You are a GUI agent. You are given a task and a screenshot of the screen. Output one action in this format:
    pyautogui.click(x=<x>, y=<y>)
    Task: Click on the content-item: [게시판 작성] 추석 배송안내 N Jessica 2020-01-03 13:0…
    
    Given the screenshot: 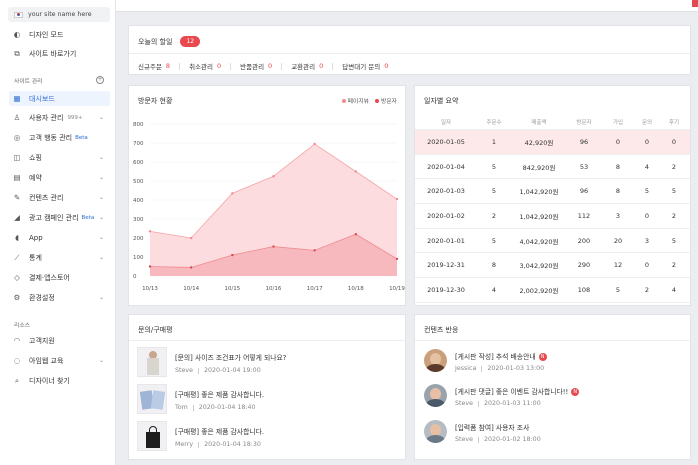 What is the action you would take?
    pyautogui.click(x=485, y=360)
    